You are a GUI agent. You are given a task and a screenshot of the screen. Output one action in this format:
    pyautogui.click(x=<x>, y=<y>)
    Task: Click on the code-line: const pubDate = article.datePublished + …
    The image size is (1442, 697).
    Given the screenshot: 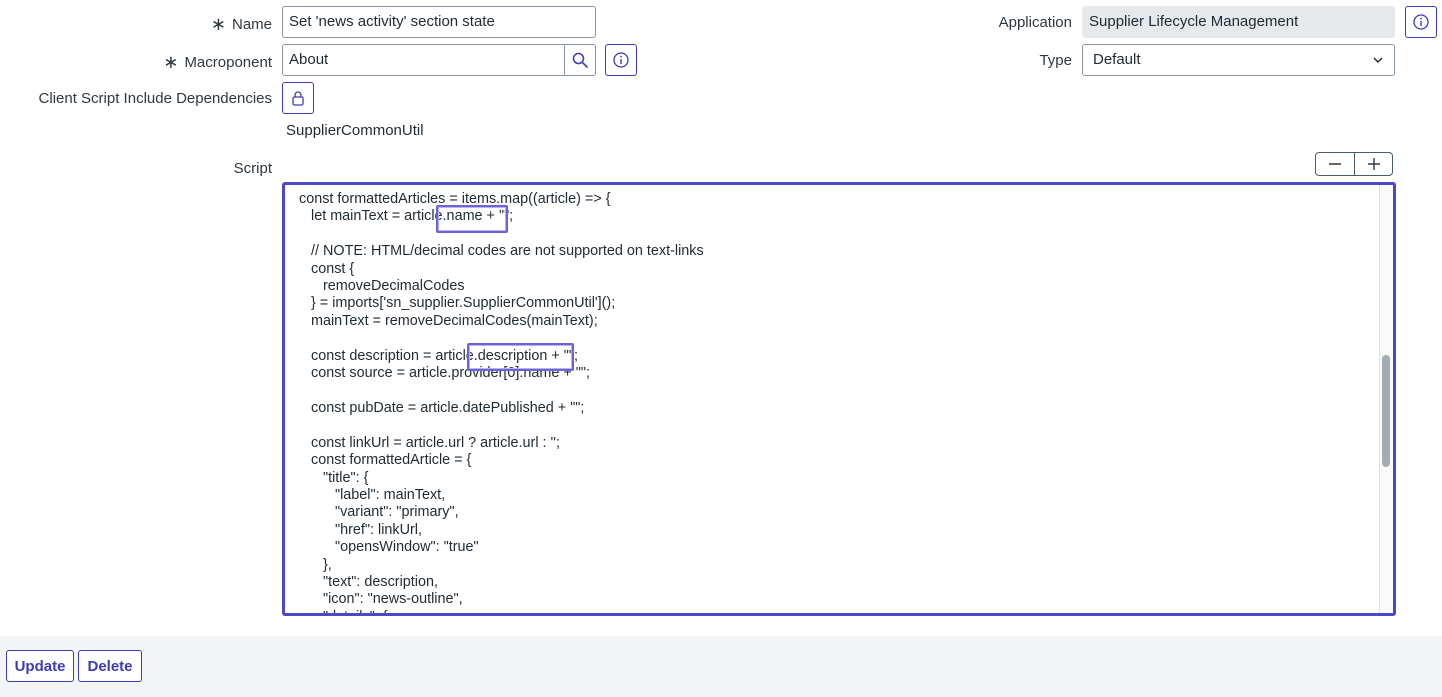 What is the action you would take?
    pyautogui.click(x=442, y=407)
    